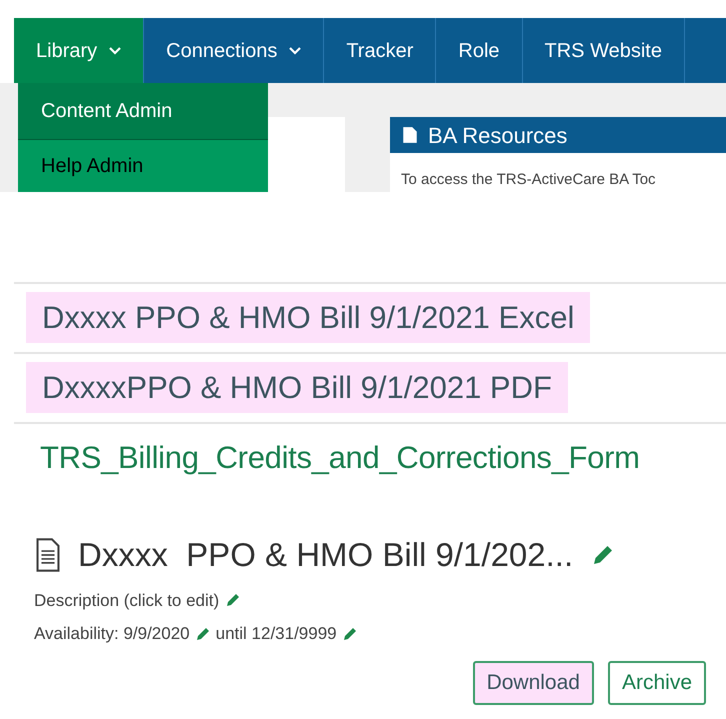  Describe the element at coordinates (143, 111) in the screenshot. I see `menu-item: Content Admin` at that location.